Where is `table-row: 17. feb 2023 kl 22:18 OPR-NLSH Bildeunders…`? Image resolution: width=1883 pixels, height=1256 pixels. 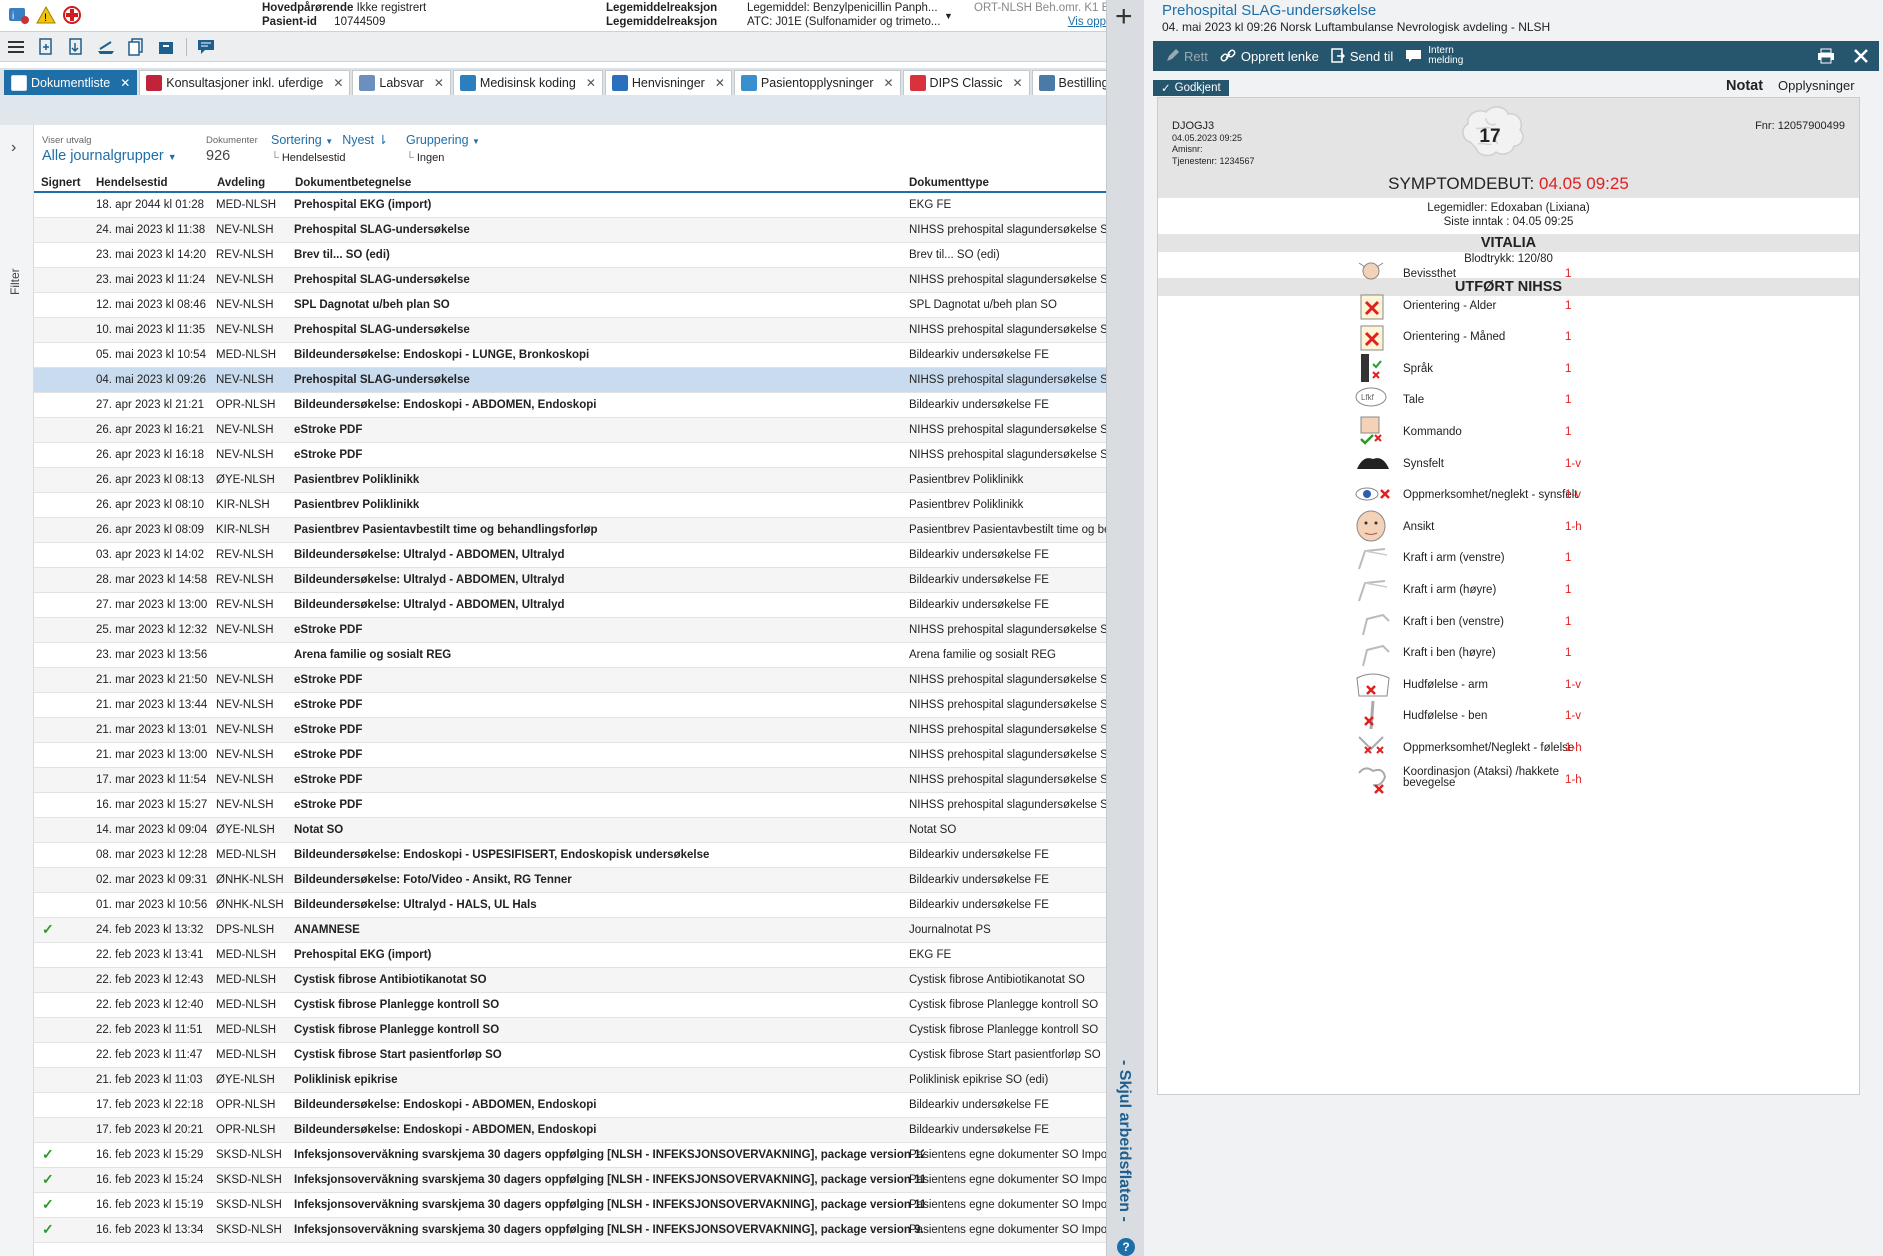 table-row: 17. feb 2023 kl 22:18 OPR-NLSH Bildeunders… is located at coordinates (570, 1105).